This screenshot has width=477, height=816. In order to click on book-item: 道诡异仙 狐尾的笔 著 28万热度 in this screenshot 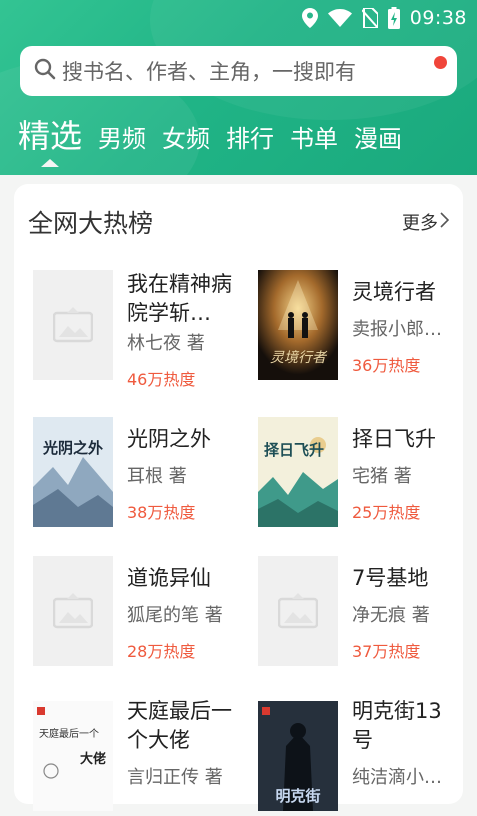, I will do `click(140, 613)`.